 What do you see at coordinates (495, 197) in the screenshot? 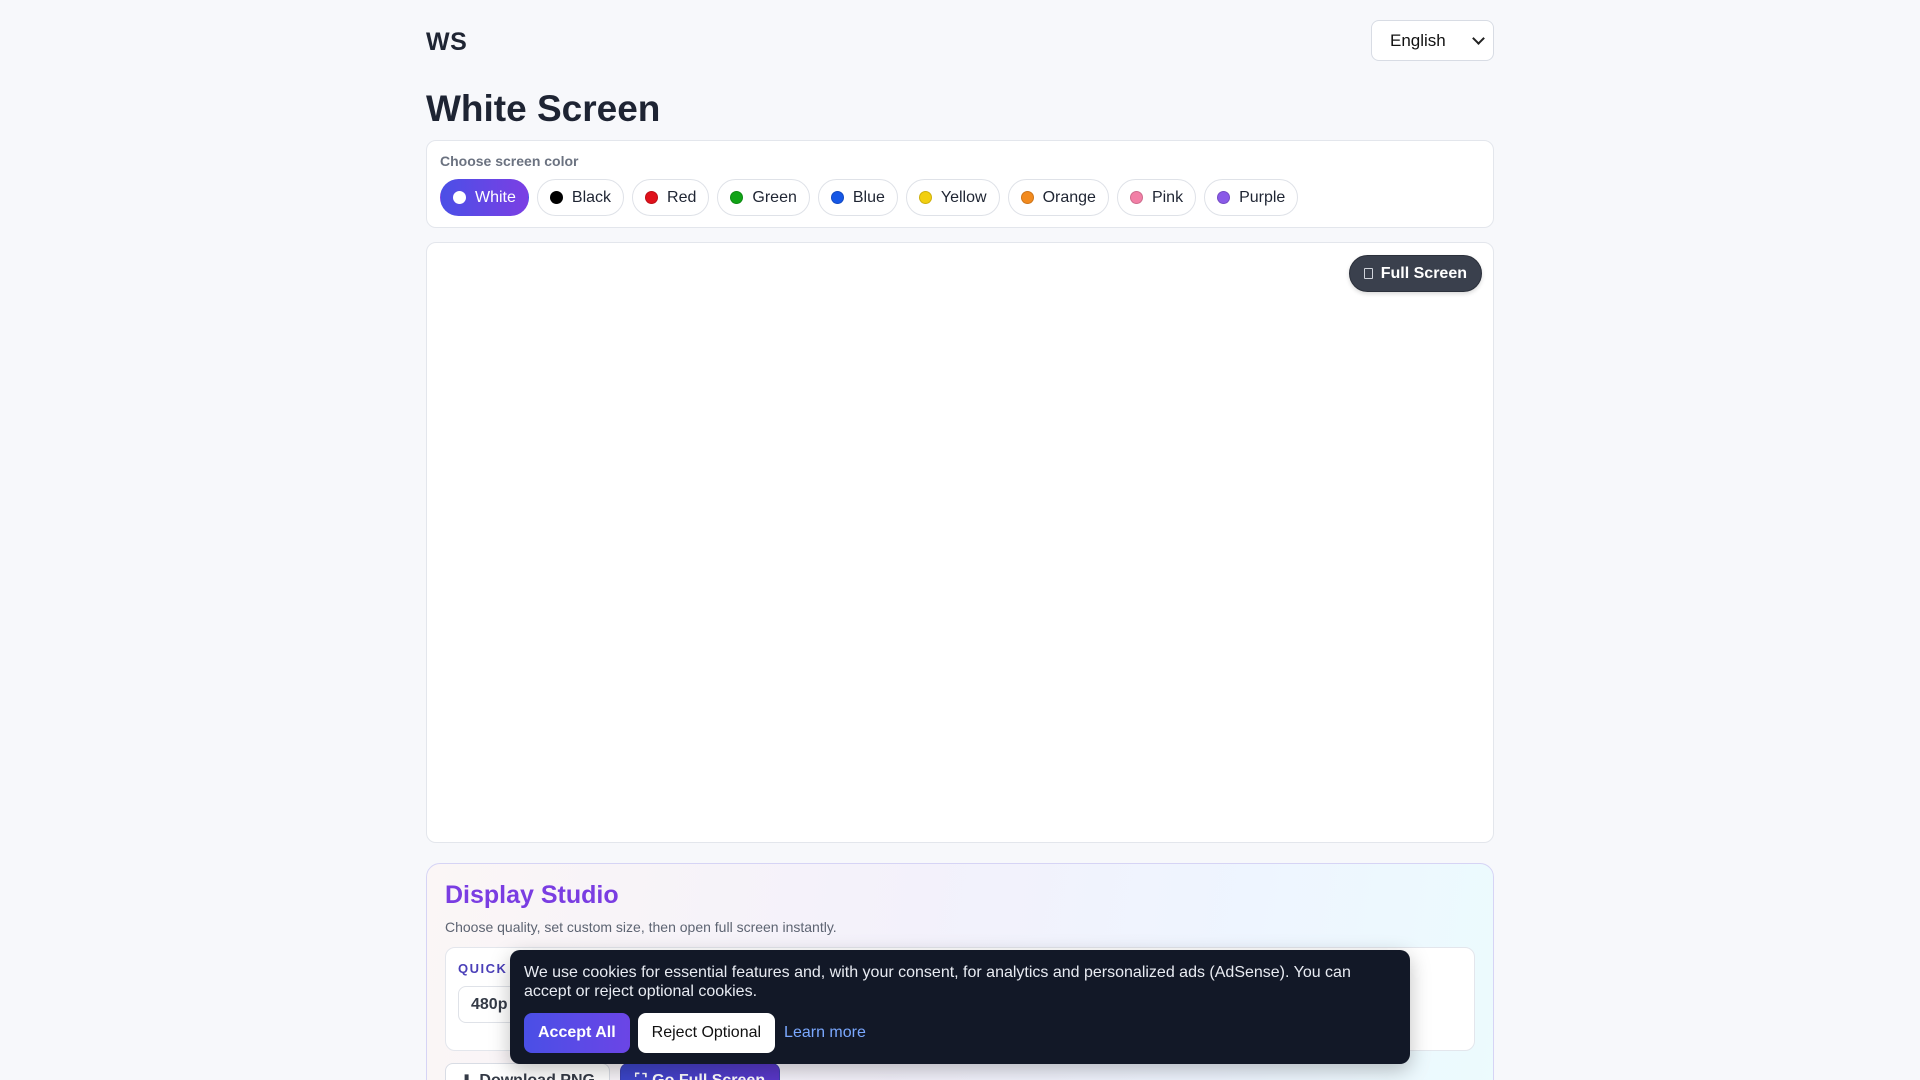
I see `color-chip-label: White` at bounding box center [495, 197].